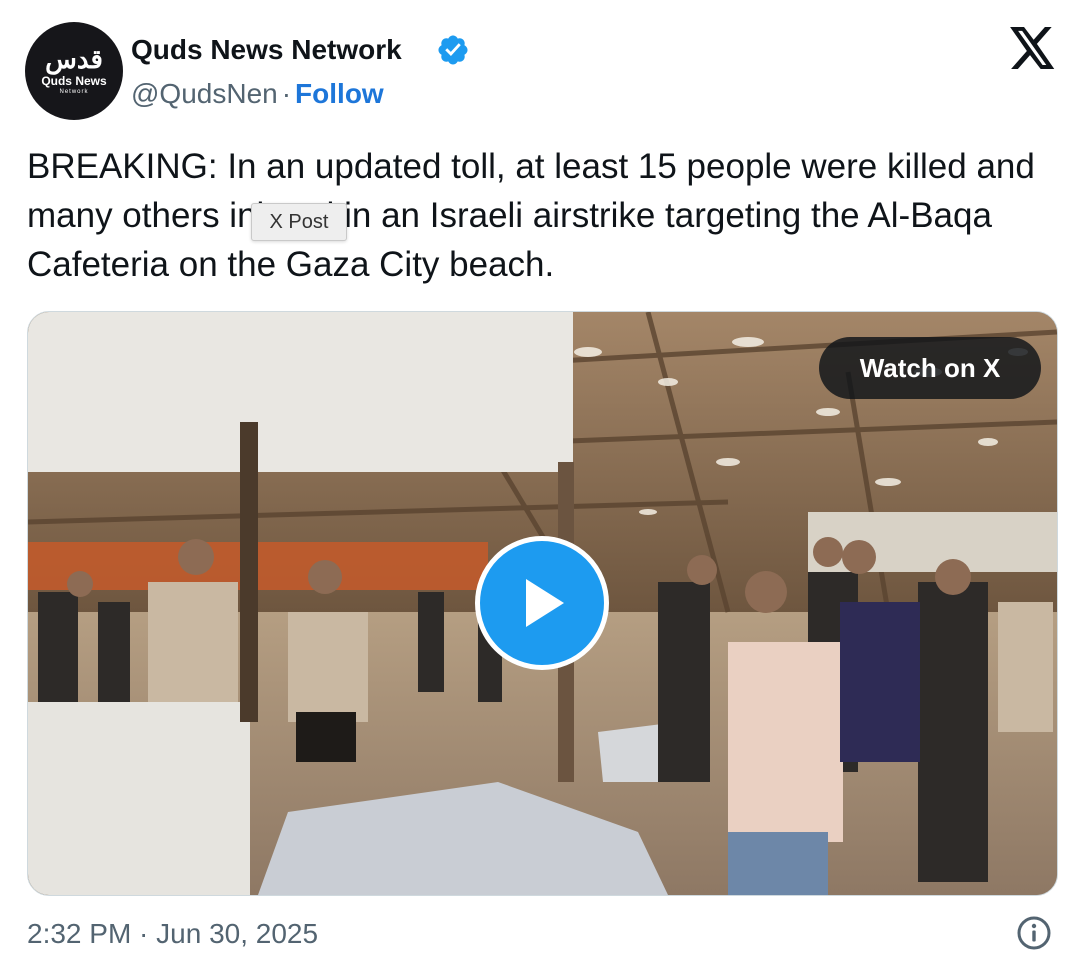  I want to click on verified-badge-icon, so click(453, 50).